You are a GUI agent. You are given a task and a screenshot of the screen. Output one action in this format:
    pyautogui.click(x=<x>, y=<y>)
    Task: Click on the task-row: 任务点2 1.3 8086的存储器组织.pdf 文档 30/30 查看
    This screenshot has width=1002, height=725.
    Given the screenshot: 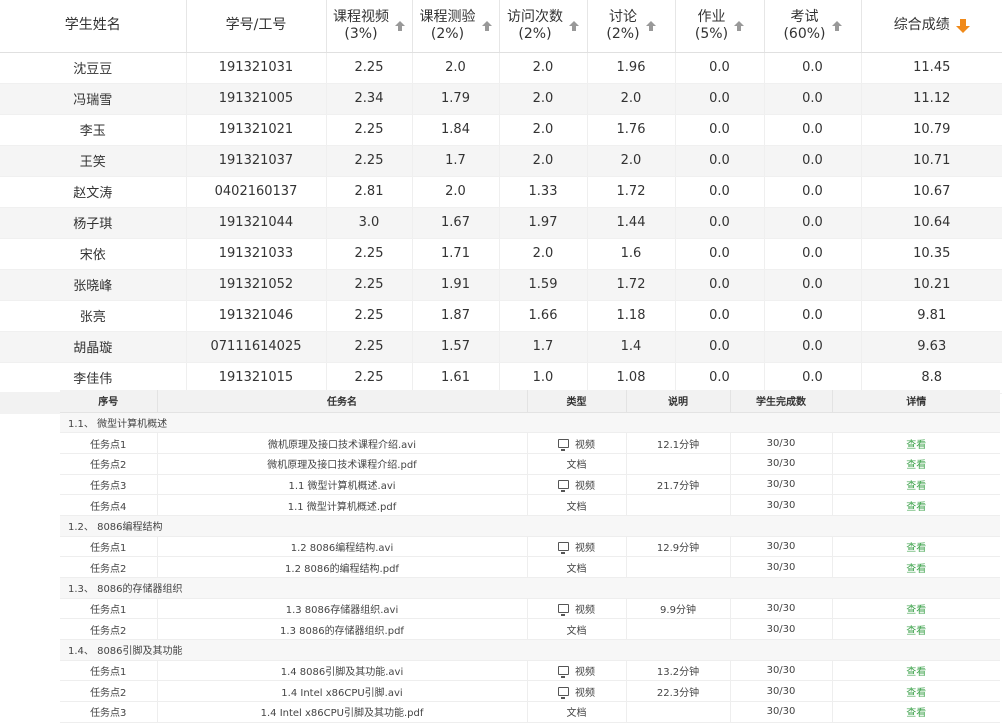 What is the action you would take?
    pyautogui.click(x=530, y=629)
    